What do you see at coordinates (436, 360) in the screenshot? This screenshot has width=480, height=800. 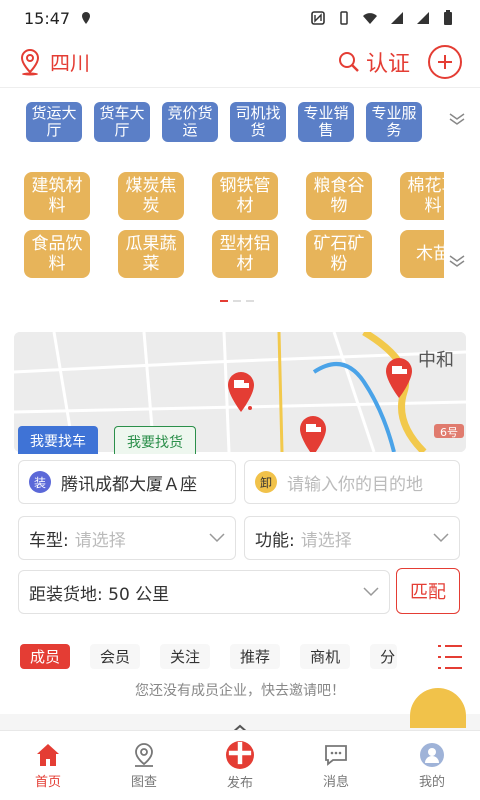 I see `map-place-label: 中和` at bounding box center [436, 360].